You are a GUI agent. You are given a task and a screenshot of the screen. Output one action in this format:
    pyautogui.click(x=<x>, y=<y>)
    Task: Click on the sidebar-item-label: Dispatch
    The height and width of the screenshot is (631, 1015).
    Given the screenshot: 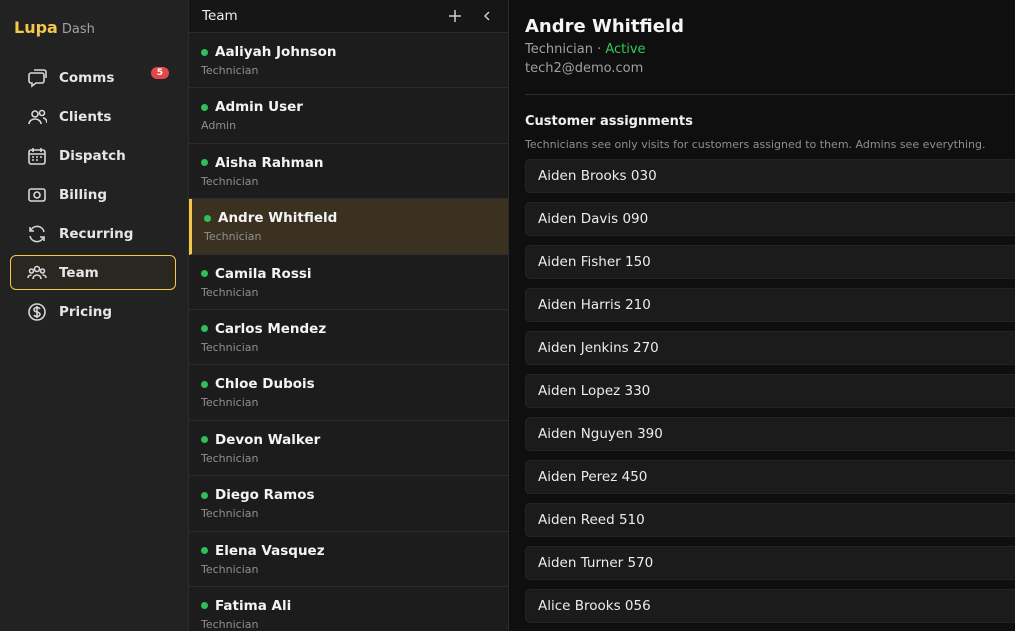 What is the action you would take?
    pyautogui.click(x=92, y=155)
    